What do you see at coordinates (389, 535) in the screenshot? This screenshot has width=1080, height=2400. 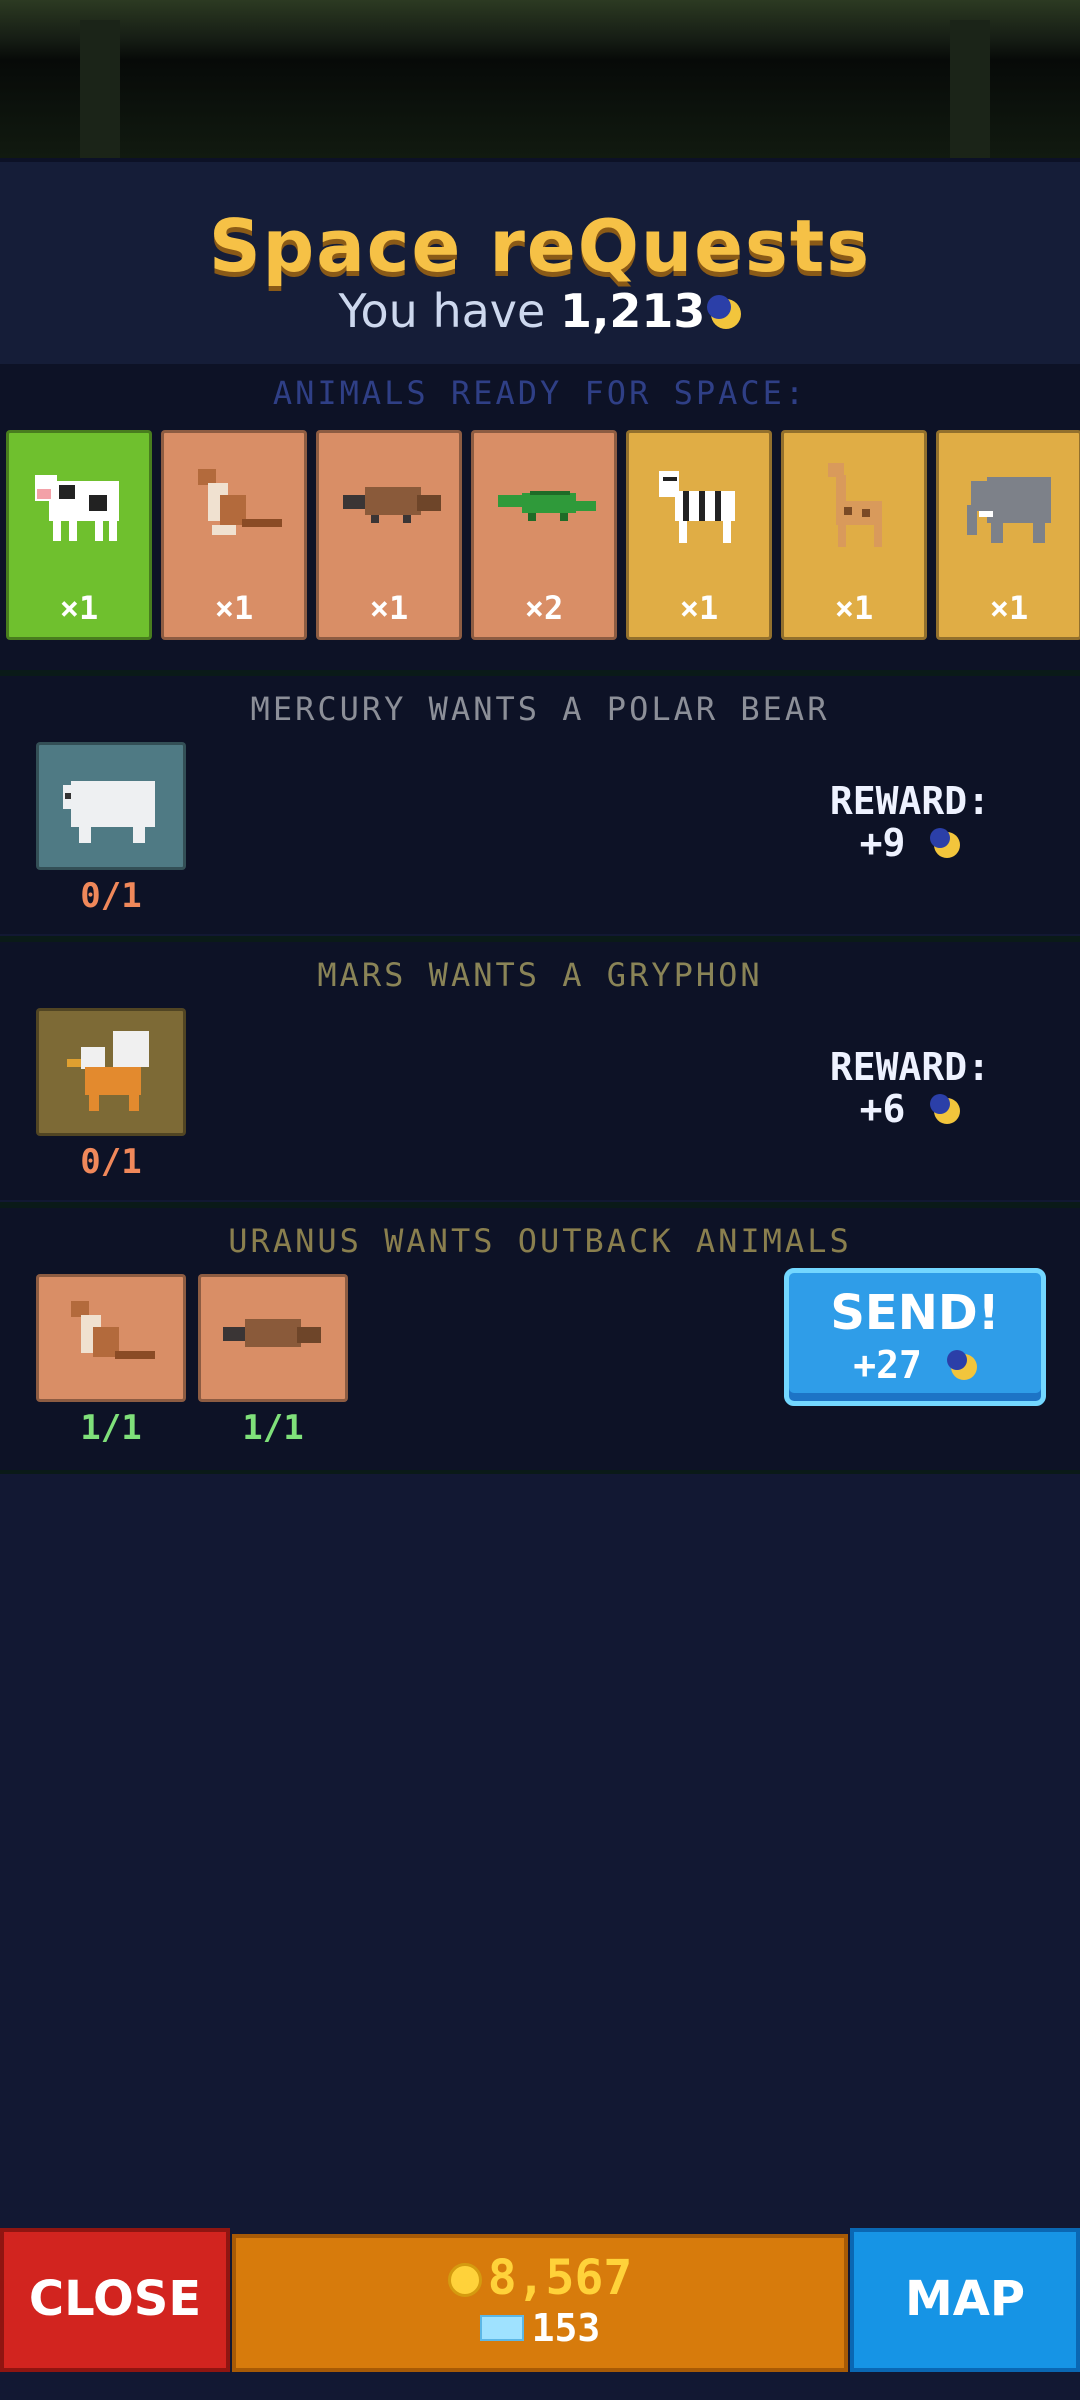 I see `ready-tile-platypus: ×1` at bounding box center [389, 535].